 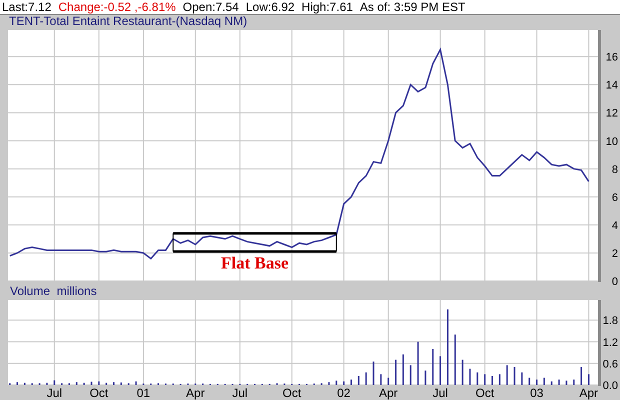 What do you see at coordinates (610, 386) in the screenshot?
I see `y-tick-label: 0.0` at bounding box center [610, 386].